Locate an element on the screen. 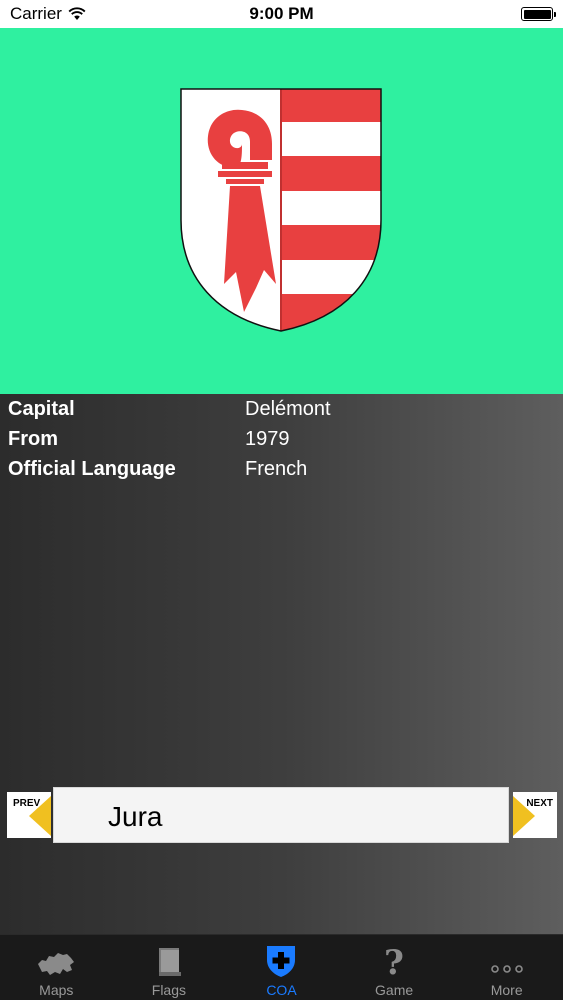 The width and height of the screenshot is (563, 1000). flag-book-icon is located at coordinates (169, 962).